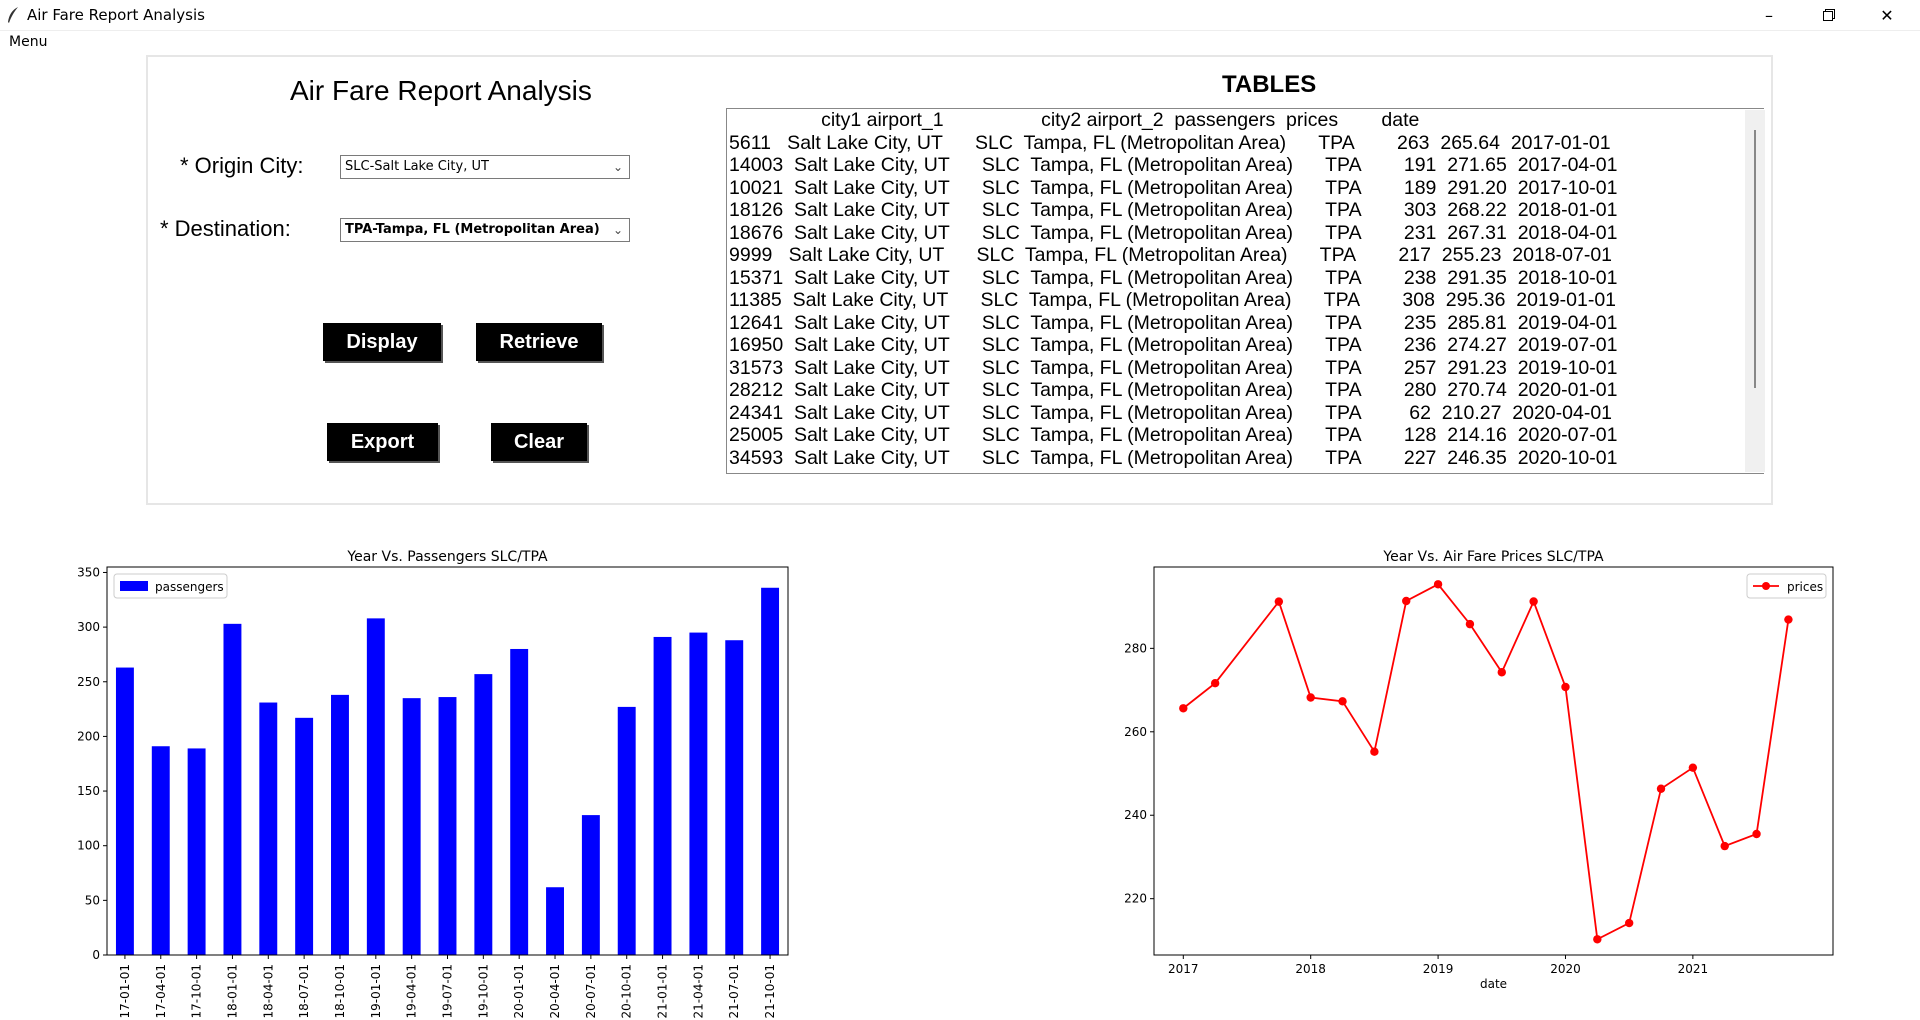 The width and height of the screenshot is (1920, 1020). Describe the element at coordinates (698, 991) in the screenshot. I see `x-tick-label: 21-04-01` at that location.